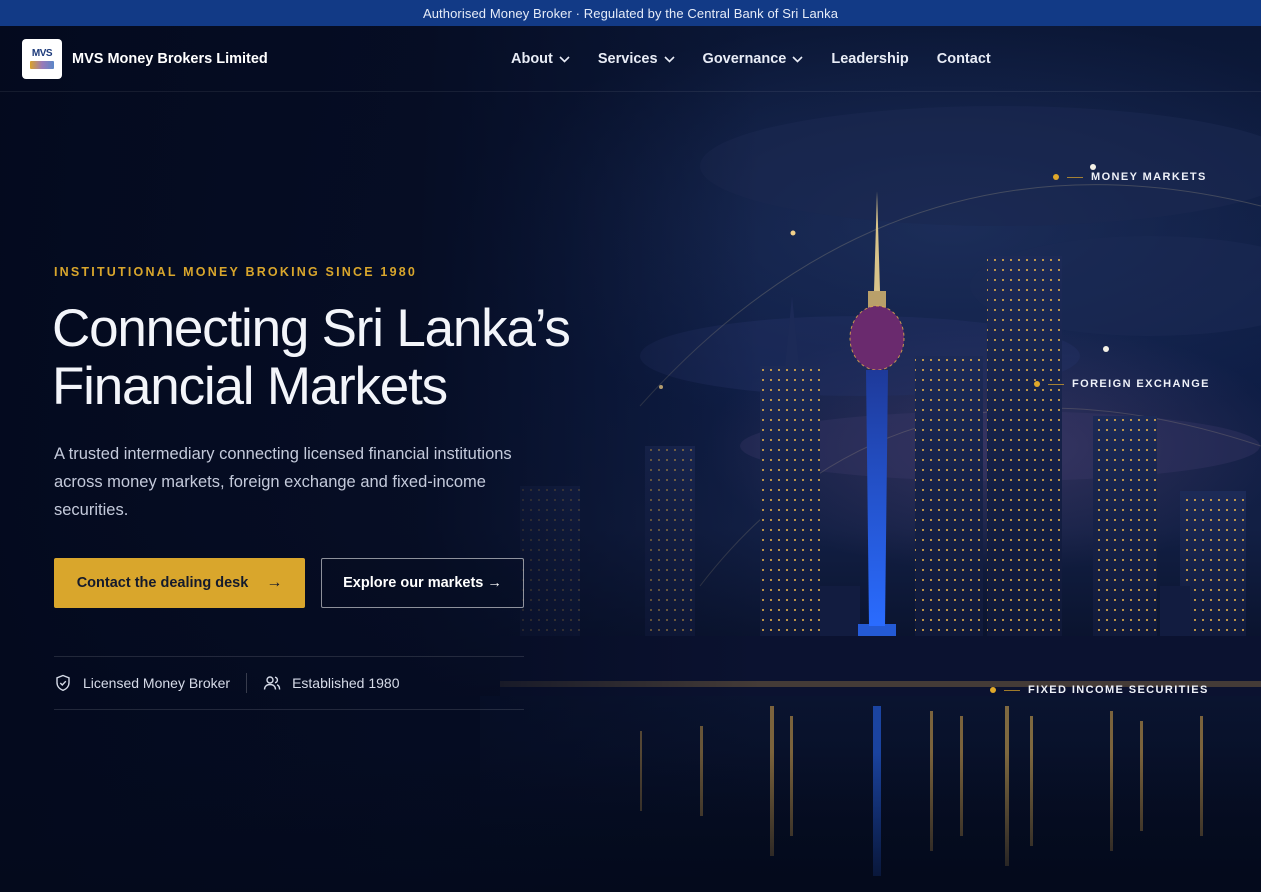 The height and width of the screenshot is (892, 1261). Describe the element at coordinates (1130, 177) in the screenshot. I see `market-label-money: MONEY MARKETS` at that location.